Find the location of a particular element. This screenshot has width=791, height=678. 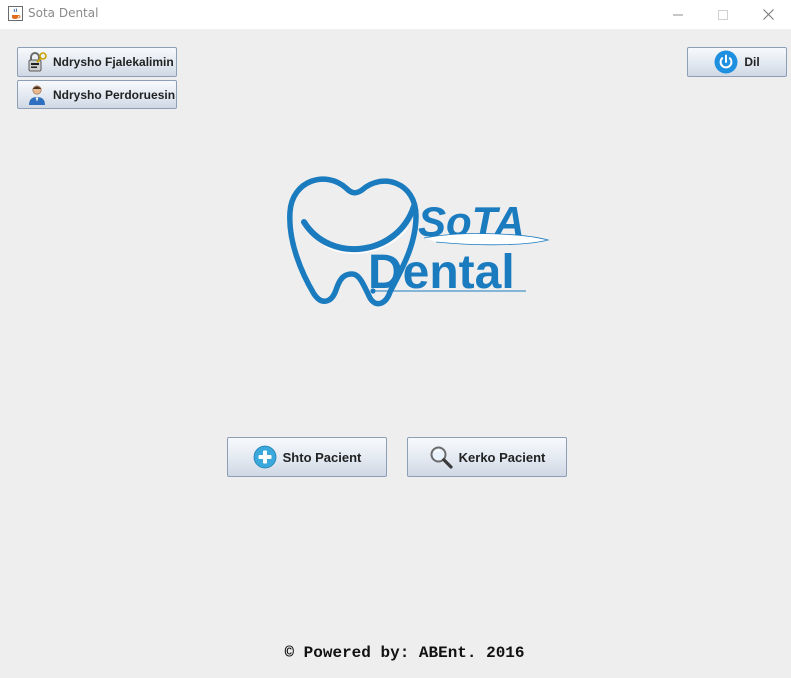

lock-key-icon is located at coordinates (37, 62).